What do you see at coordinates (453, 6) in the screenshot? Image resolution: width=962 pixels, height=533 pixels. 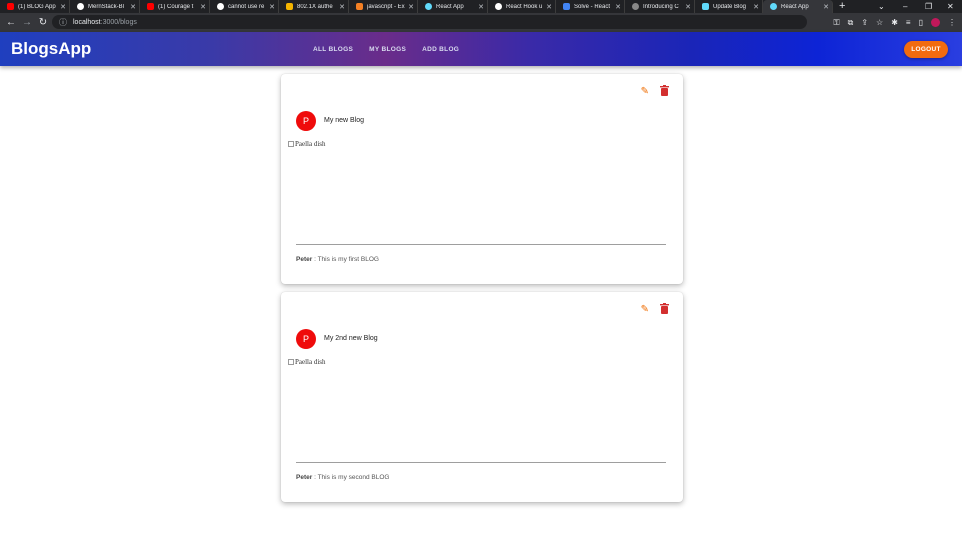 I see `browser-tab: React App ✕` at bounding box center [453, 6].